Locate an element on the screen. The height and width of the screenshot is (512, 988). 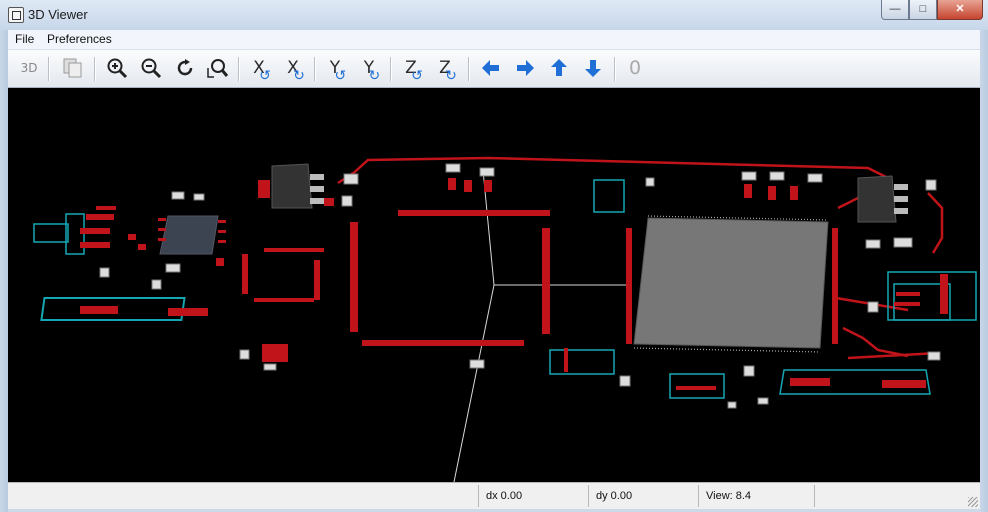
status-bar: dx 0.00 dy 0.00 View: 8.4 is located at coordinates (494, 495).